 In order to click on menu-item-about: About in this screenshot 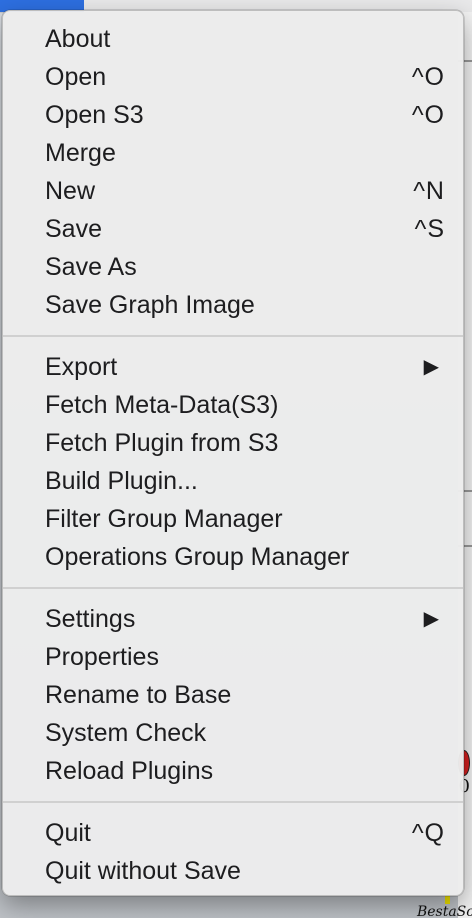, I will do `click(233, 39)`.